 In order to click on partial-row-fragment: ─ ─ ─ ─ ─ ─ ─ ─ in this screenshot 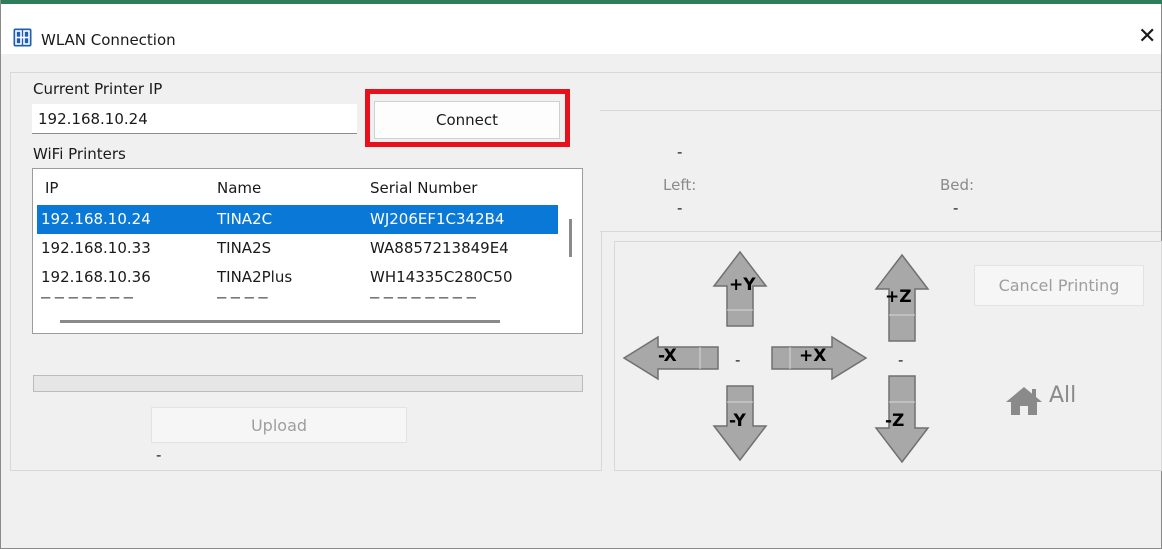, I will do `click(423, 294)`.